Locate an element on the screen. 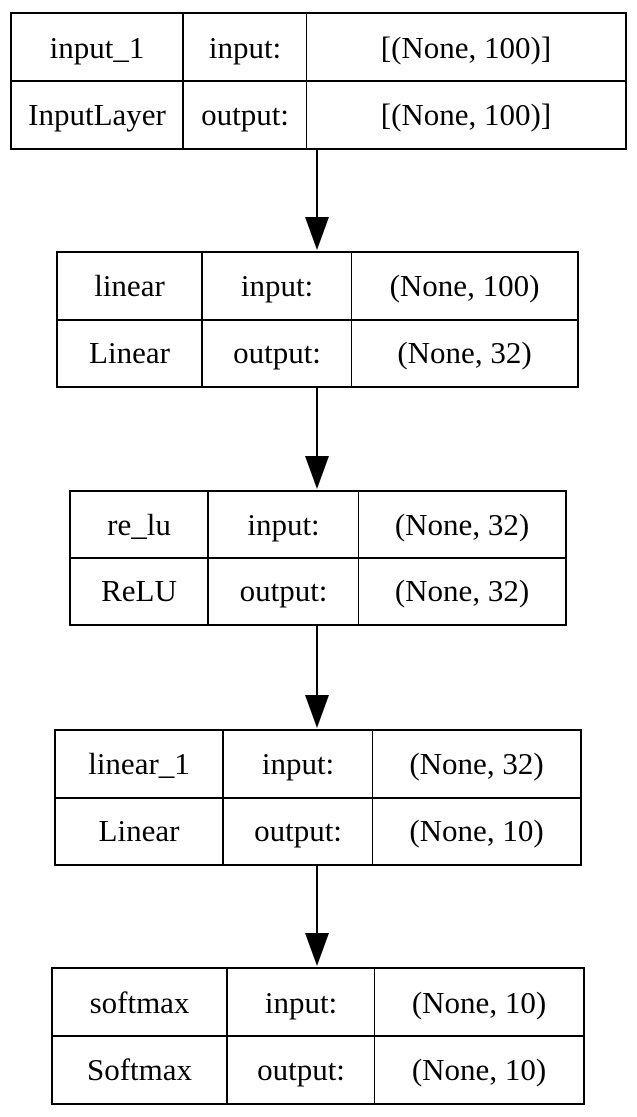  layer-name: re_lu is located at coordinates (139, 525).